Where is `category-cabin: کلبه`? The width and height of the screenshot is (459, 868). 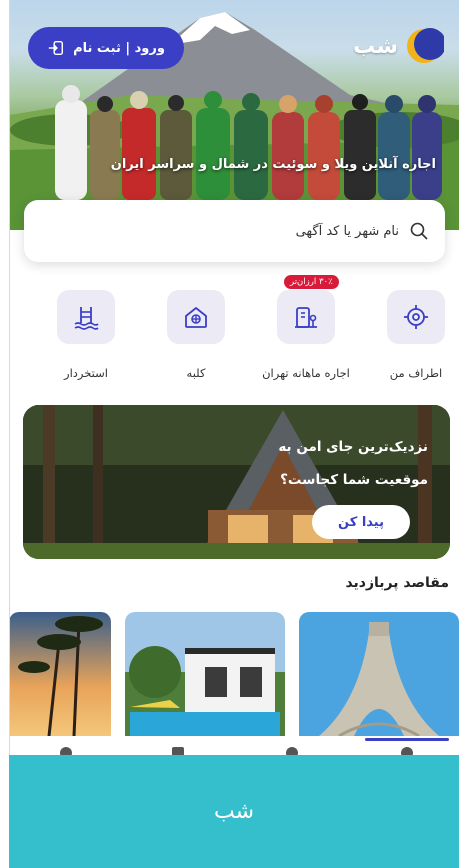 category-cabin: کلبه is located at coordinates (196, 334).